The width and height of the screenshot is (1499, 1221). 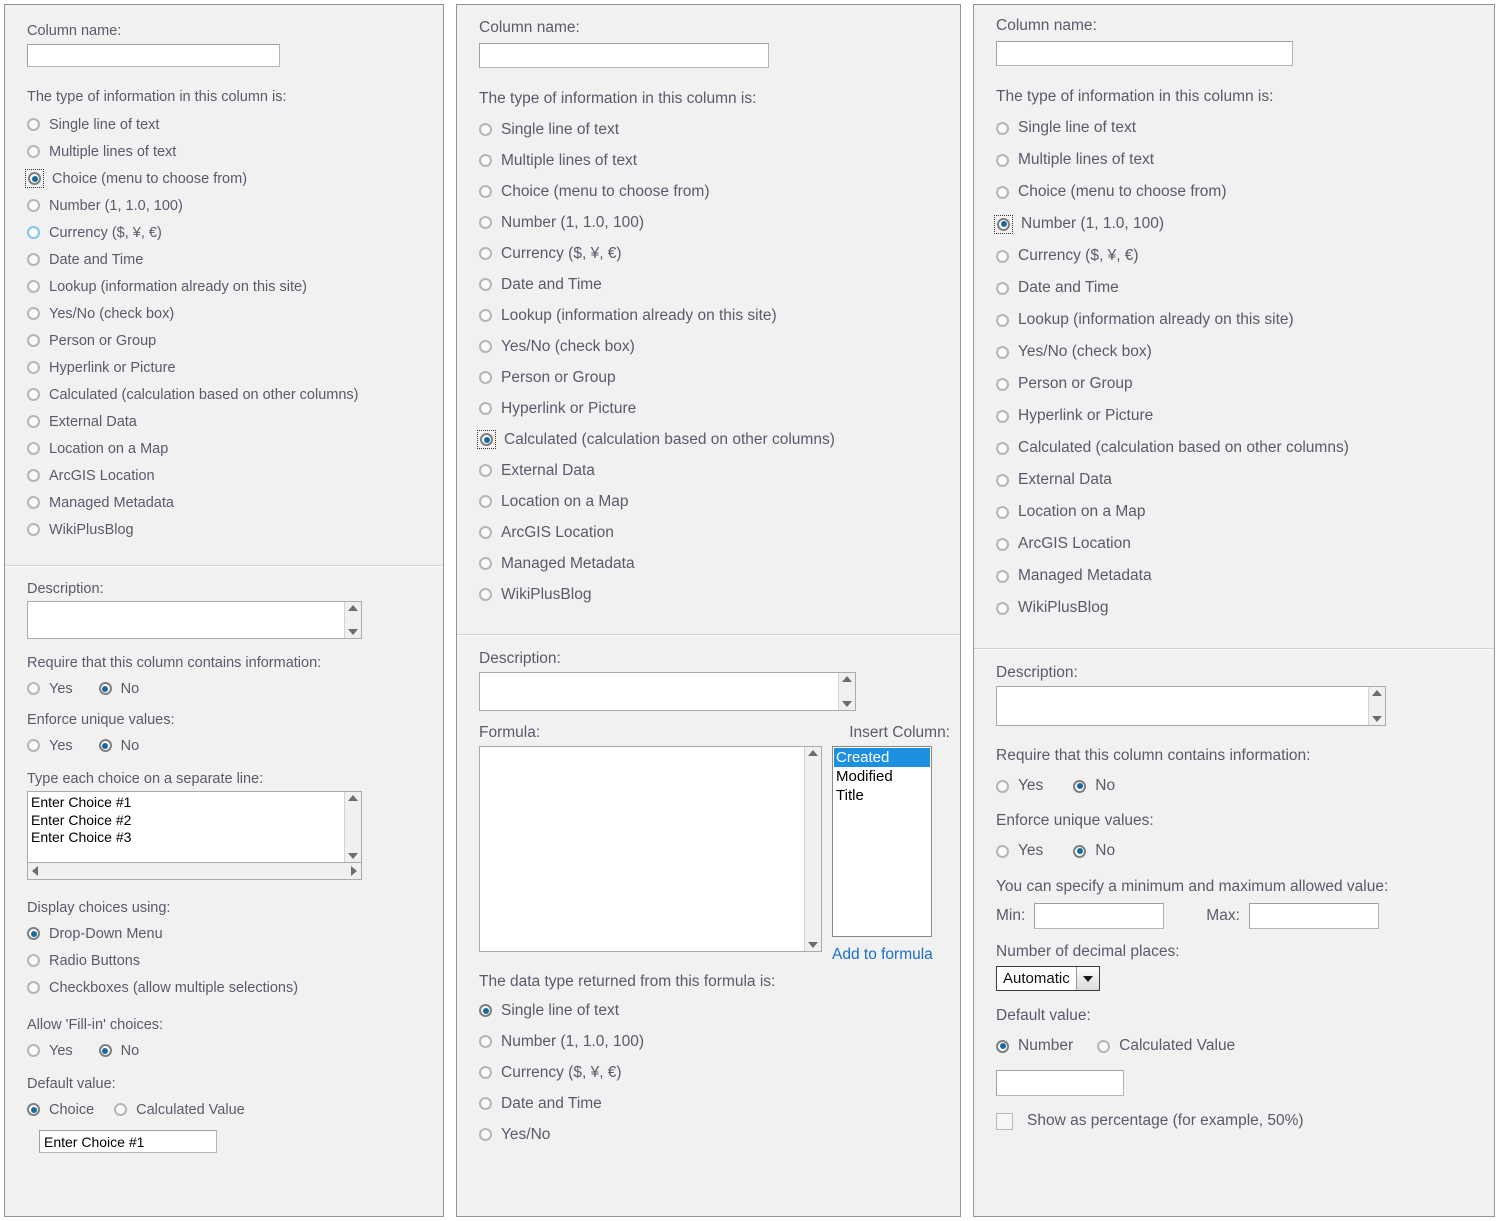 I want to click on fill-in-yes-radio-1: Yes, so click(x=50, y=1050).